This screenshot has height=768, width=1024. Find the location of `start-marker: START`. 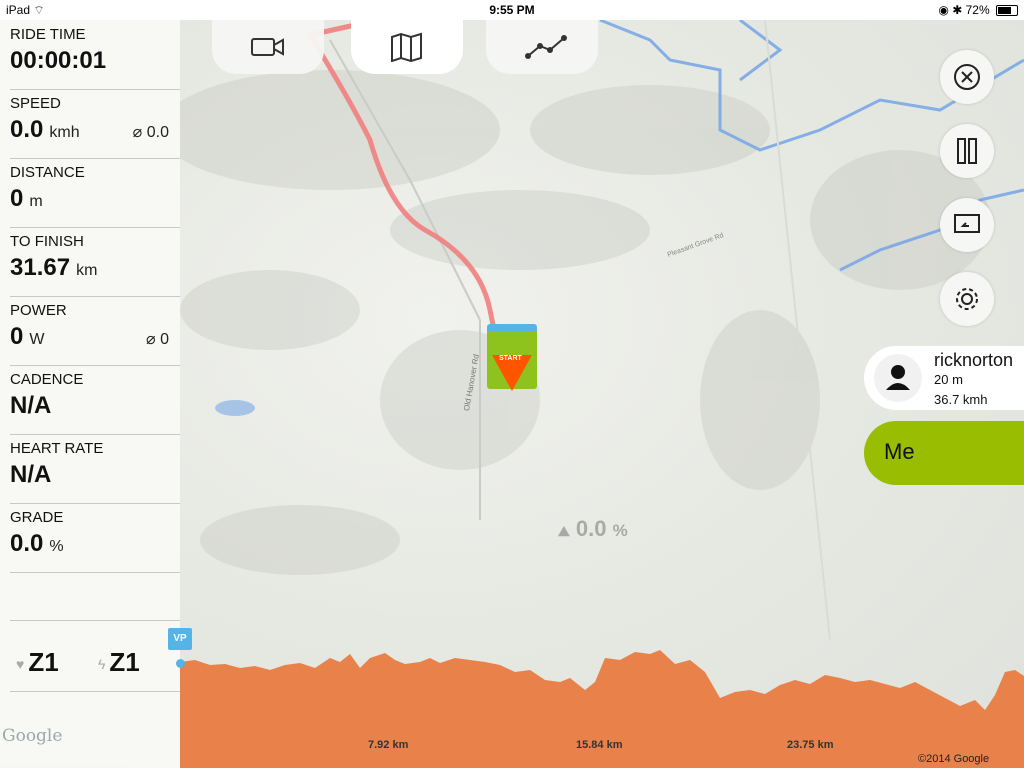

start-marker: START is located at coordinates (512, 357).